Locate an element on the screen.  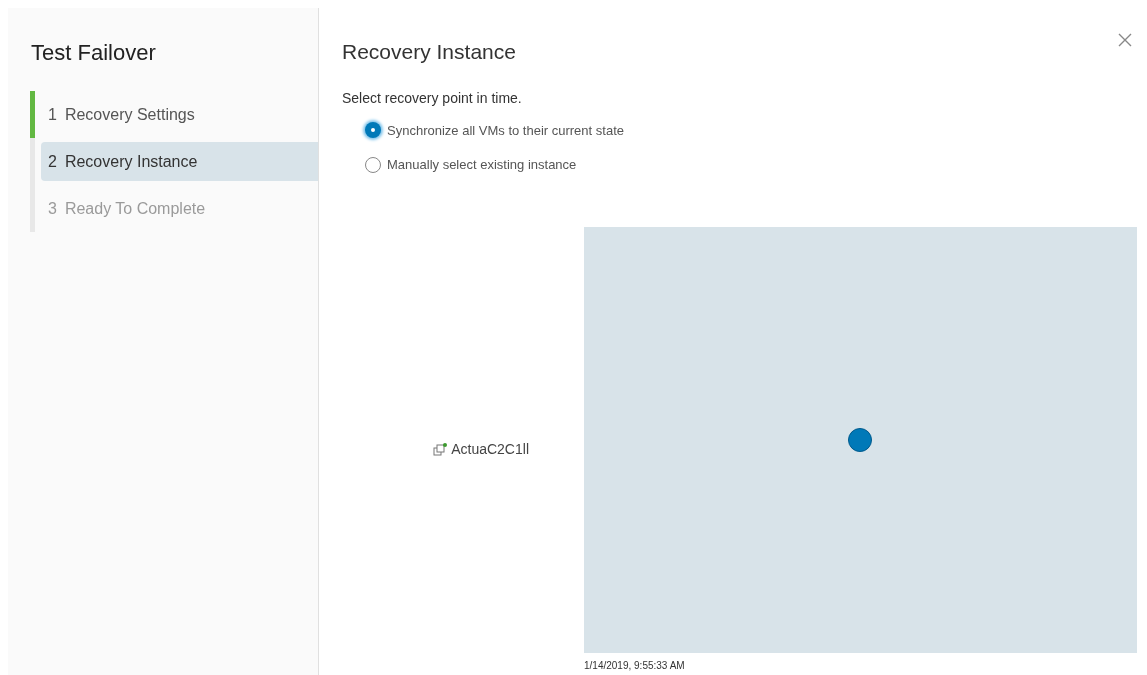
step-item: 1 Recovery Settings is located at coordinates (179, 114).